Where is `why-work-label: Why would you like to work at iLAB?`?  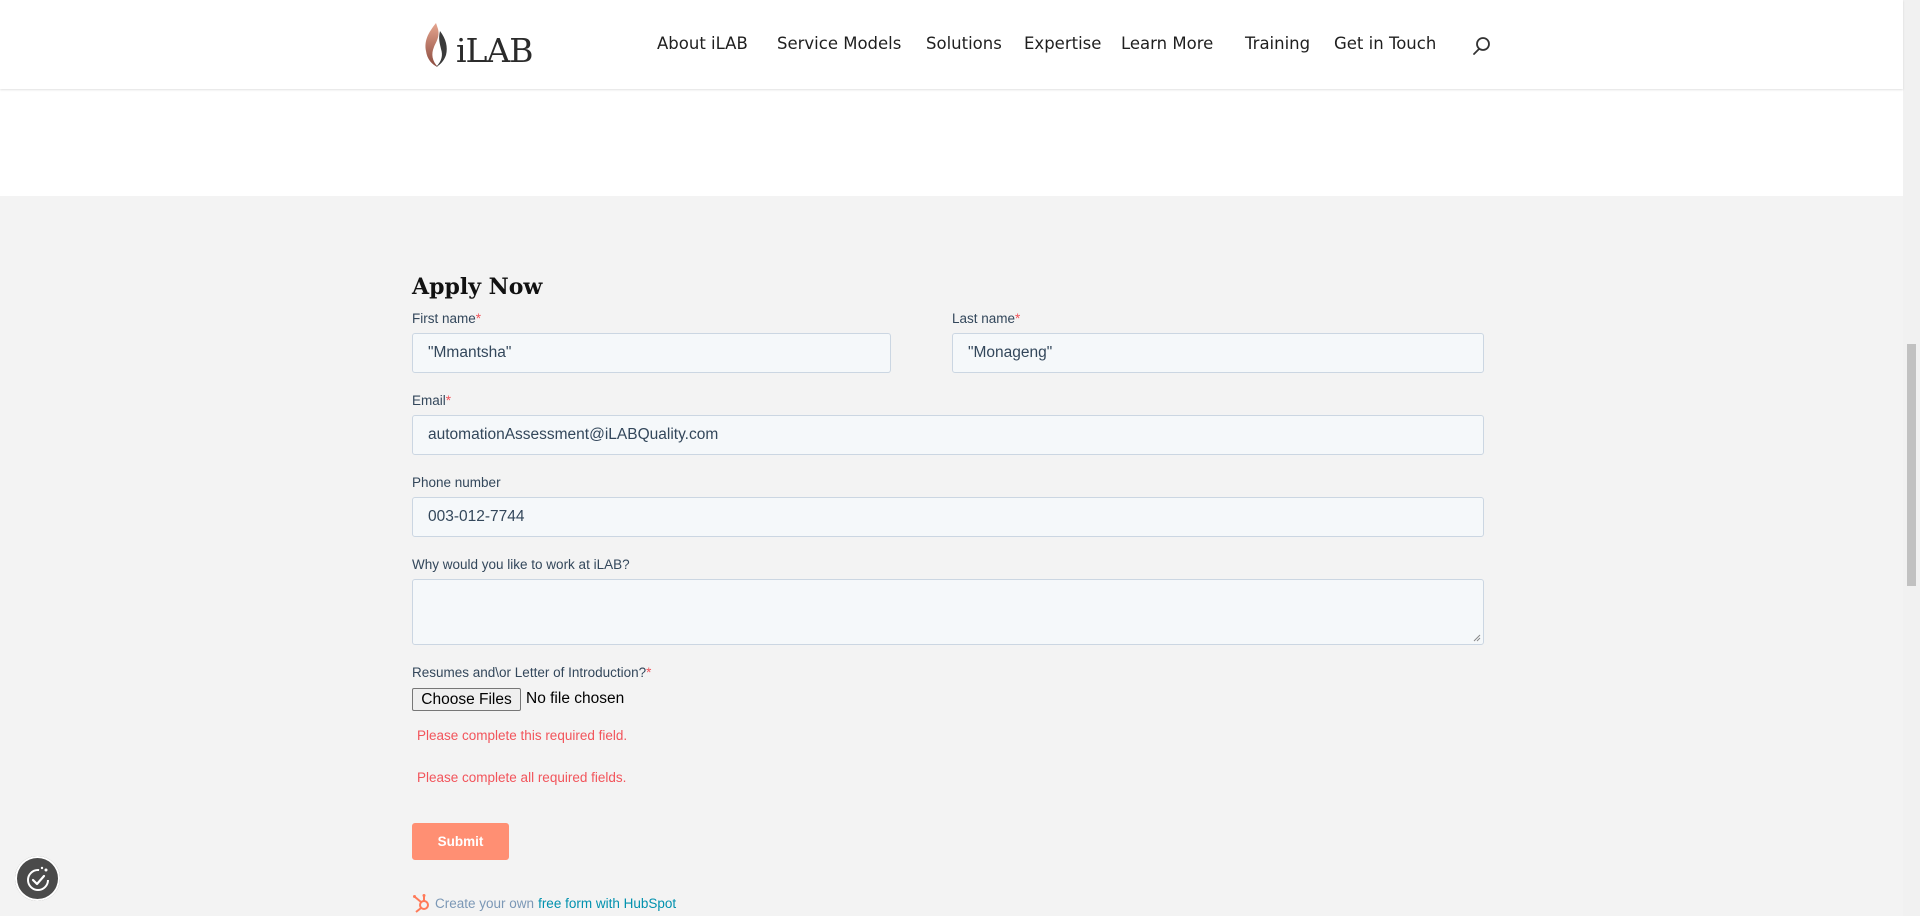
why-work-label: Why would you like to work at iLAB? is located at coordinates (521, 564).